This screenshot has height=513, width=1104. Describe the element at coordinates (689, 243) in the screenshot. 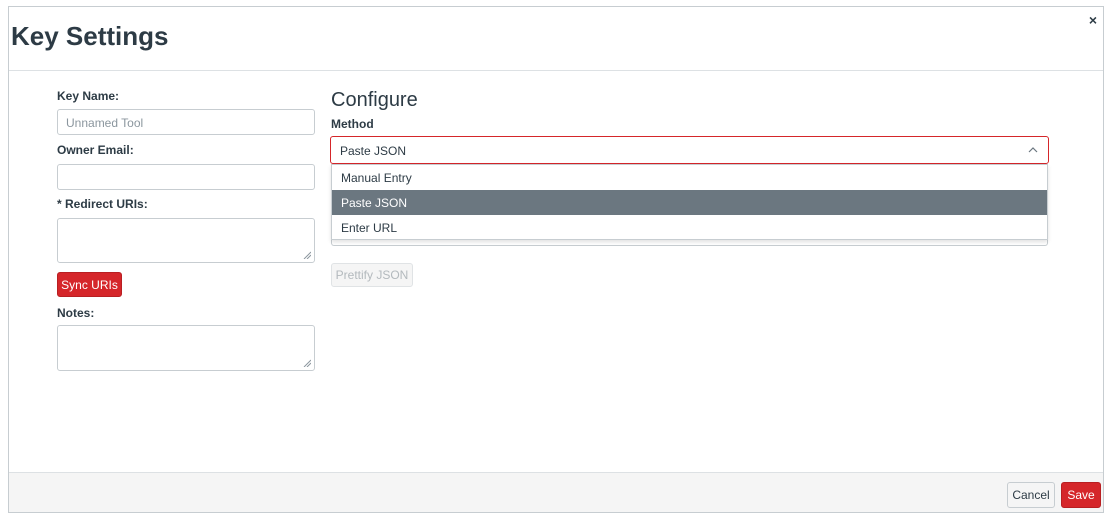

I see `json-textarea-edge` at that location.